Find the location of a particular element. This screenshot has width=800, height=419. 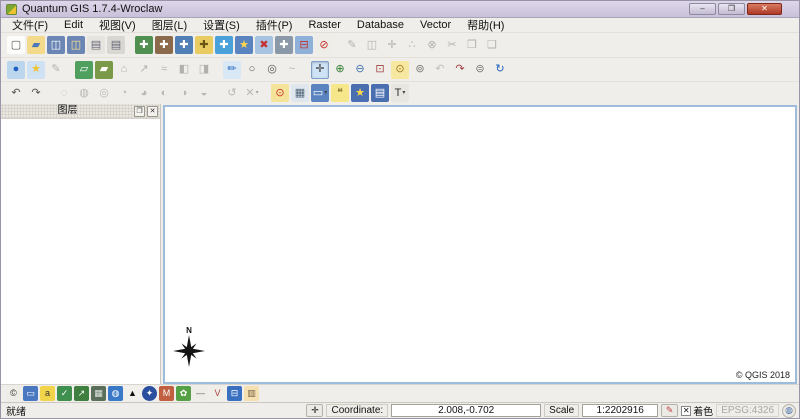

window-controls: – ❐ ✕ is located at coordinates (742, 9).